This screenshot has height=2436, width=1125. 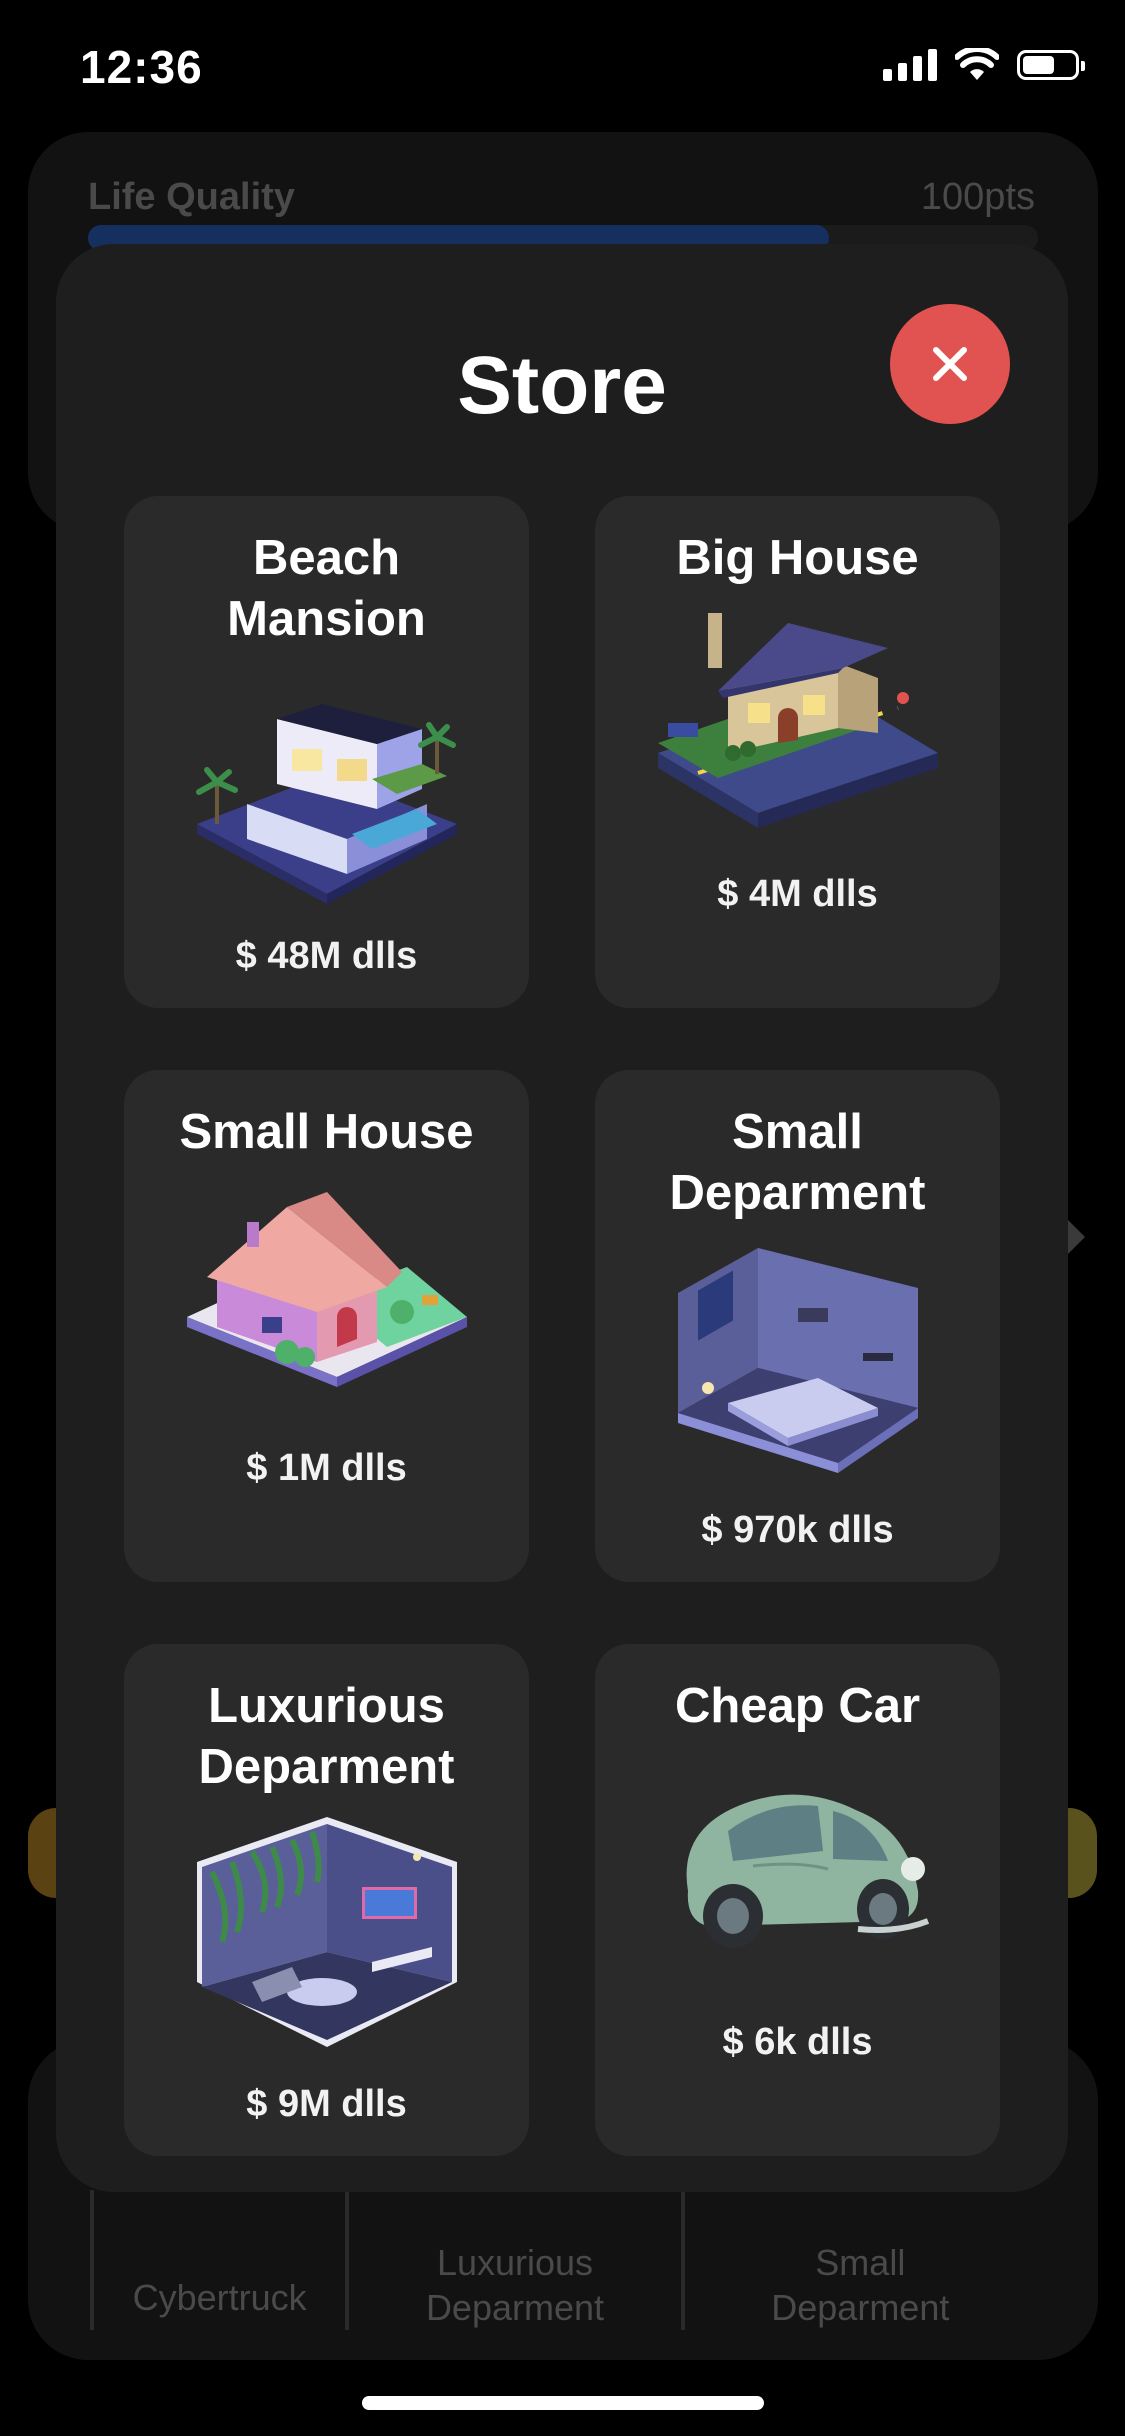 I want to click on store-item-small-department: Small Deparment $ 970k dlls, so click(x=797, y=1326).